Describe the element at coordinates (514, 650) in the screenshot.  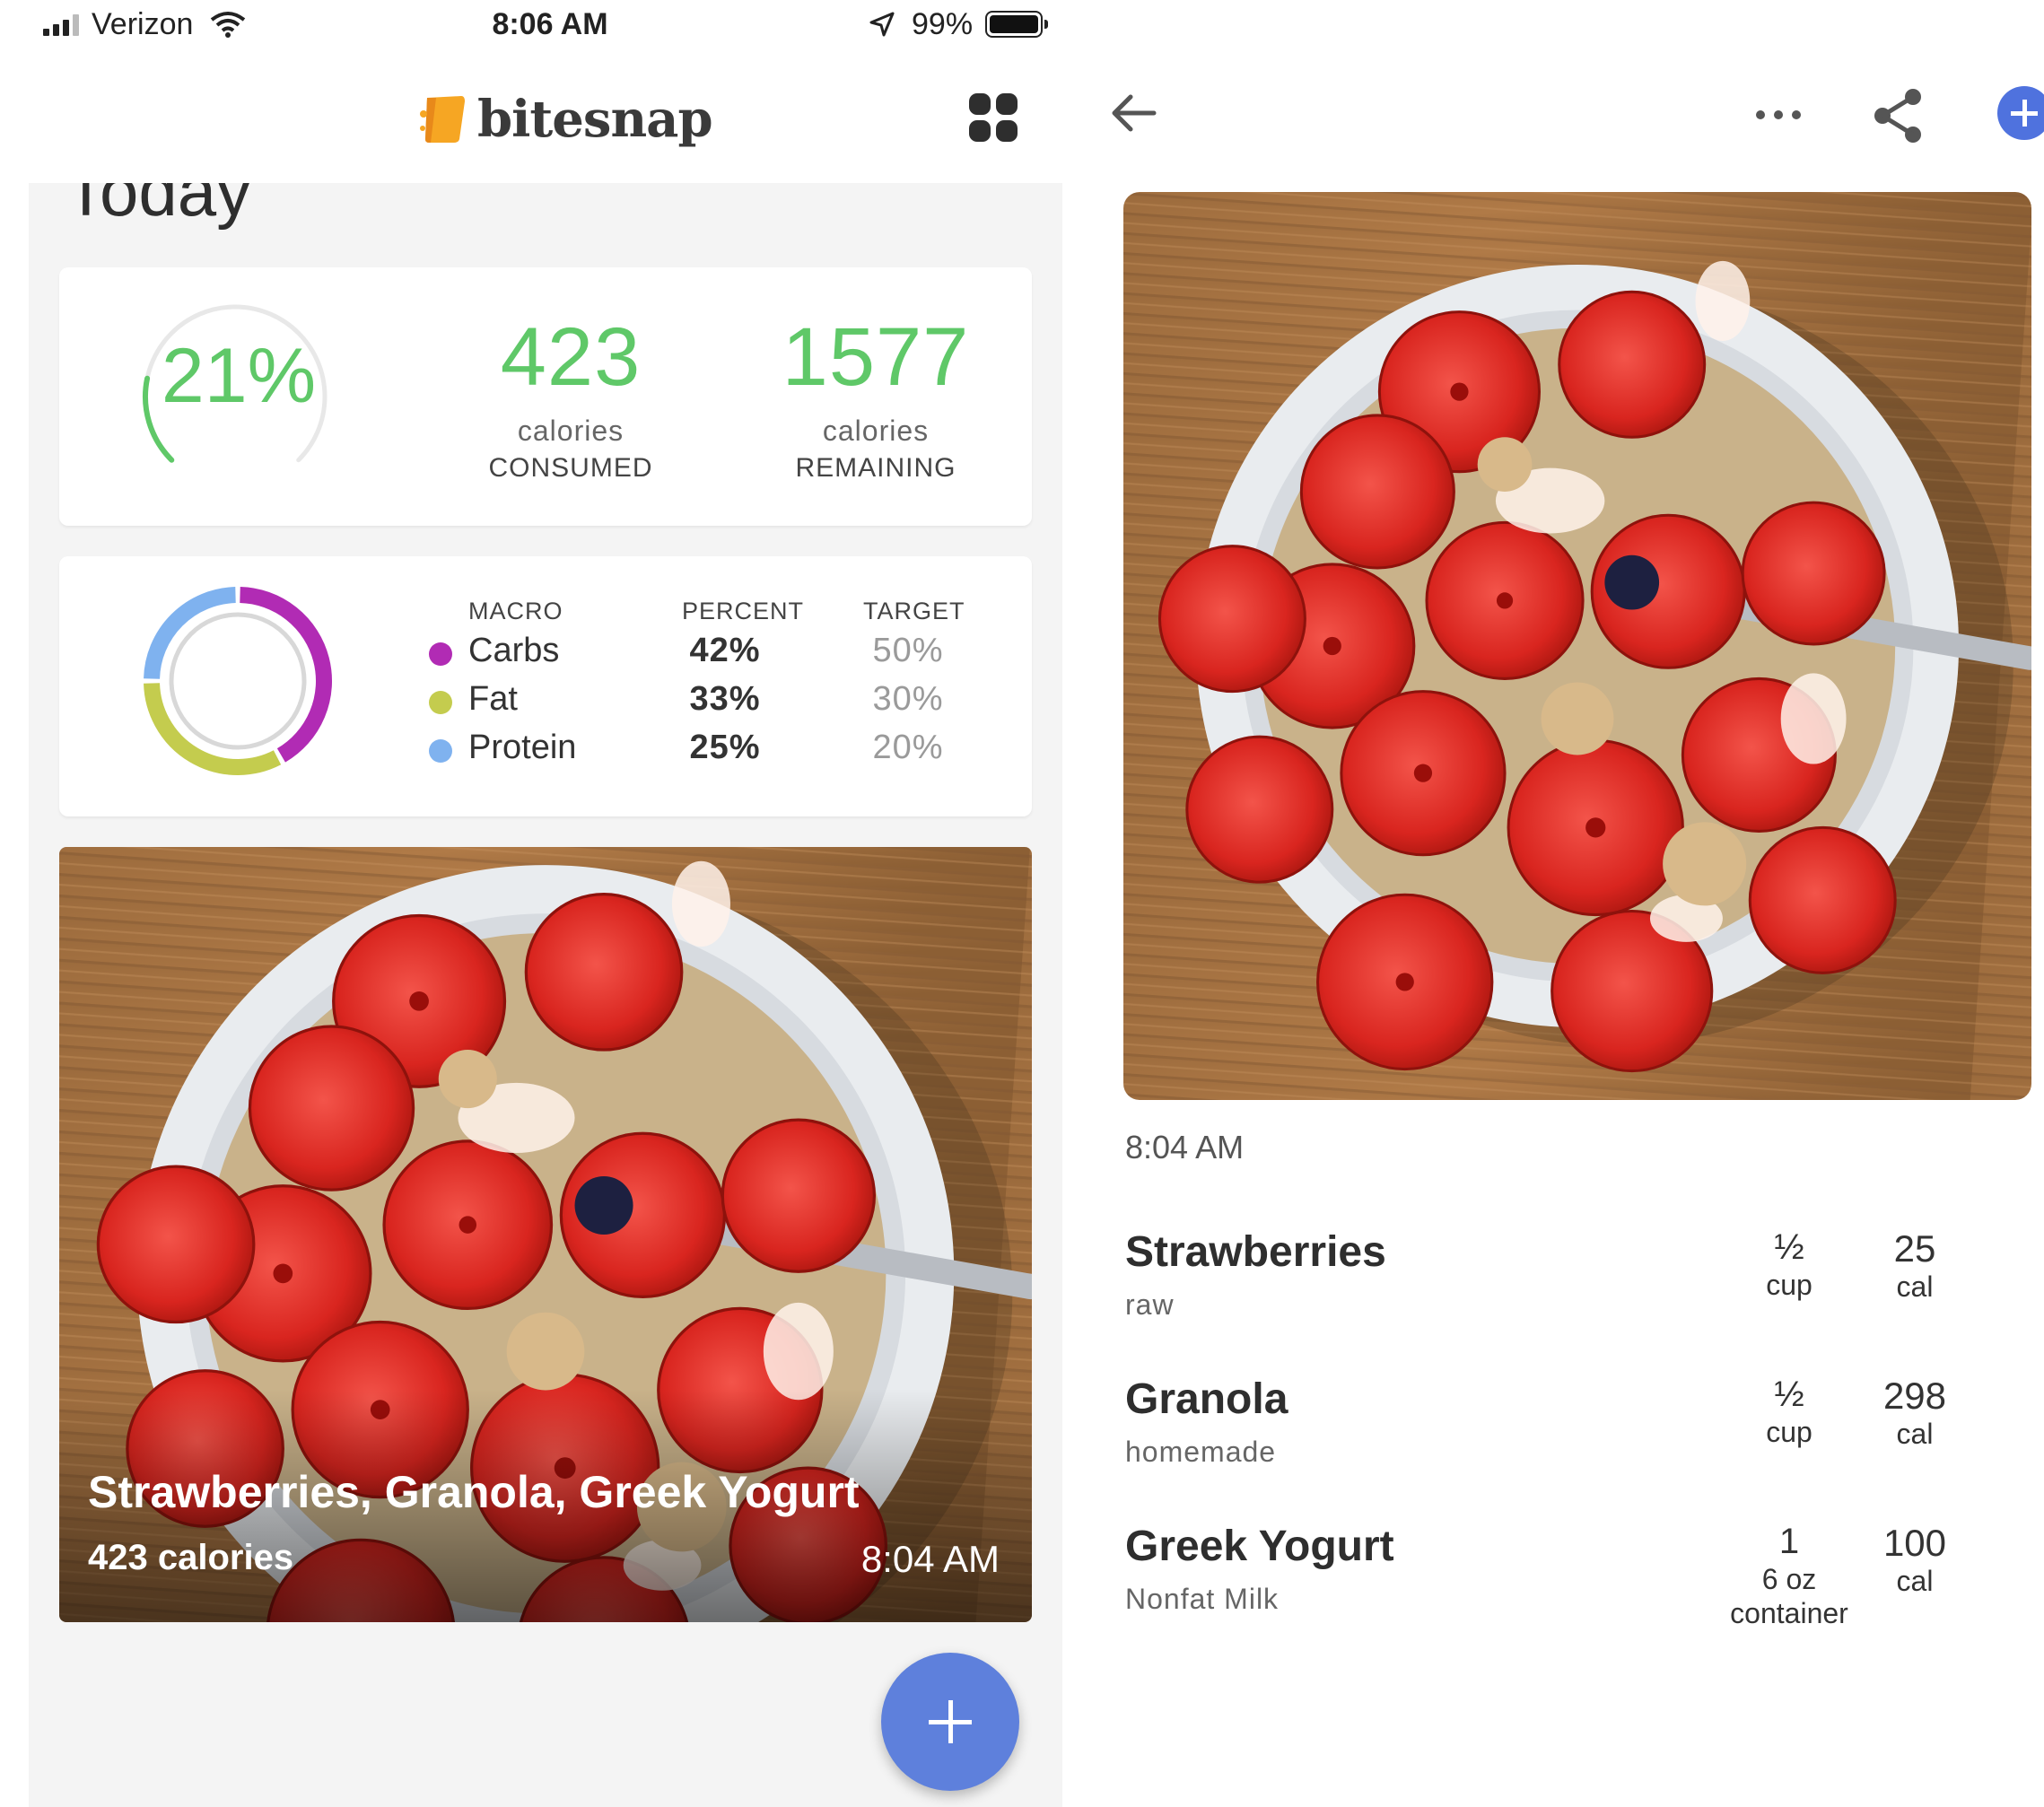
I see `macro-name: Carbs` at that location.